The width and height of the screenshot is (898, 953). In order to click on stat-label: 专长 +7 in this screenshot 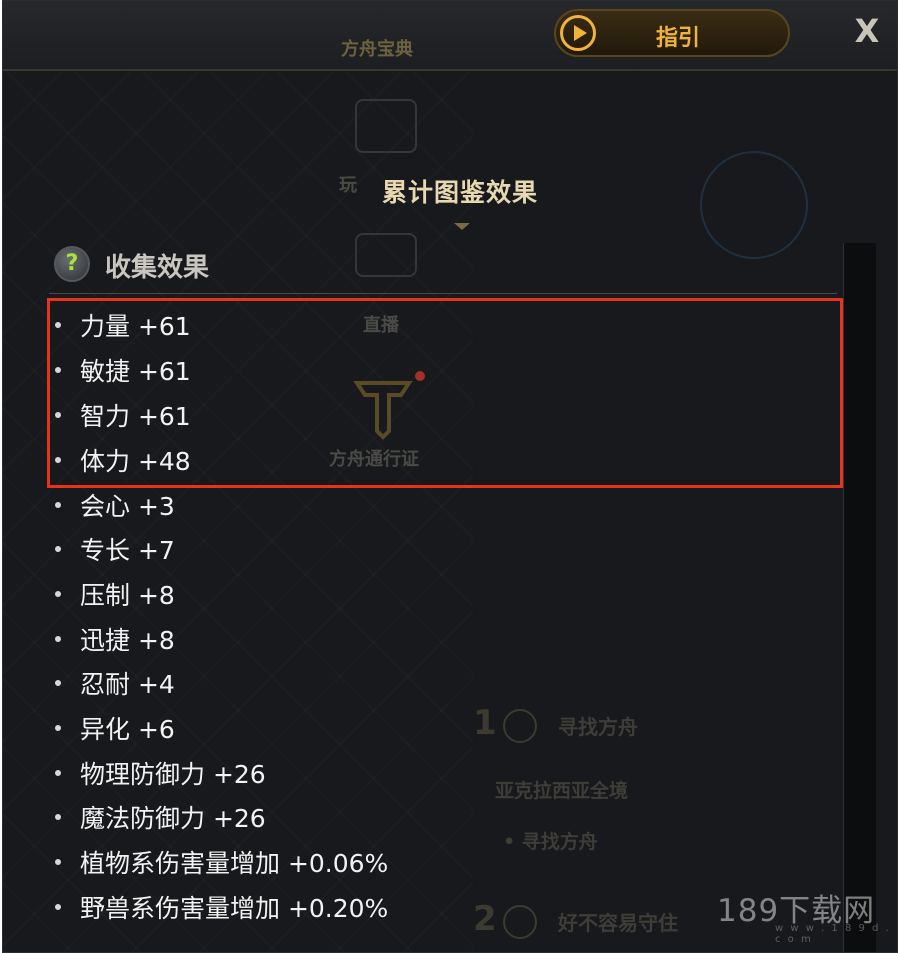, I will do `click(127, 550)`.